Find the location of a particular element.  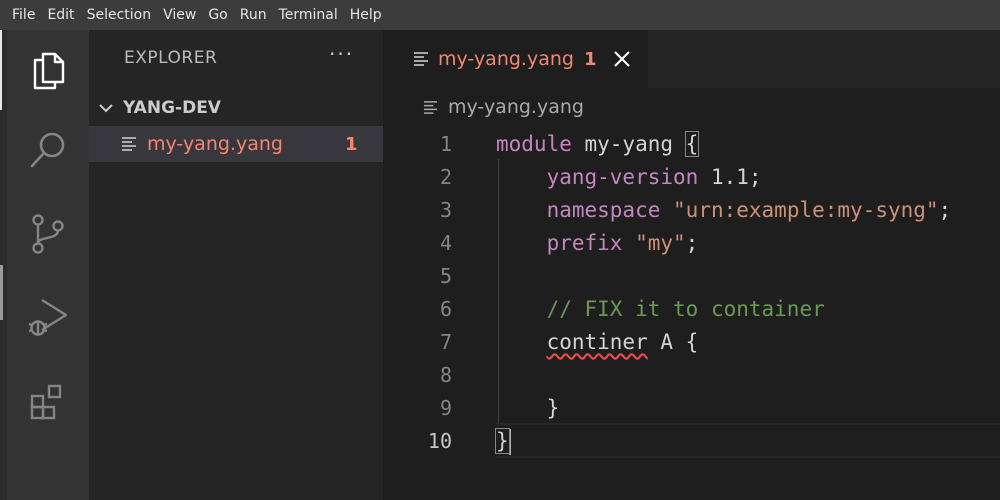

more-actions-button: ··· is located at coordinates (341, 54).